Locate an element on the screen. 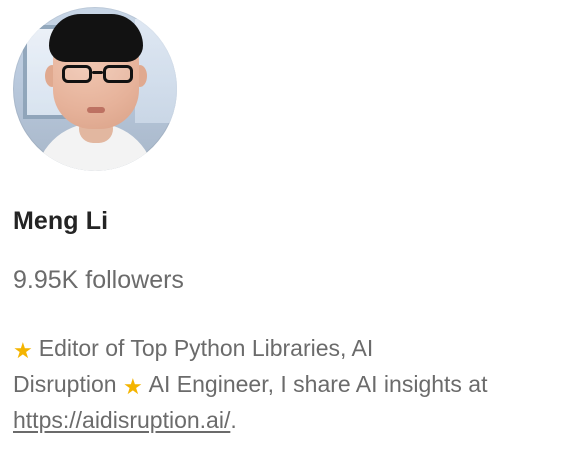 The width and height of the screenshot is (562, 451). followers-count: 9.95K followers is located at coordinates (98, 280).